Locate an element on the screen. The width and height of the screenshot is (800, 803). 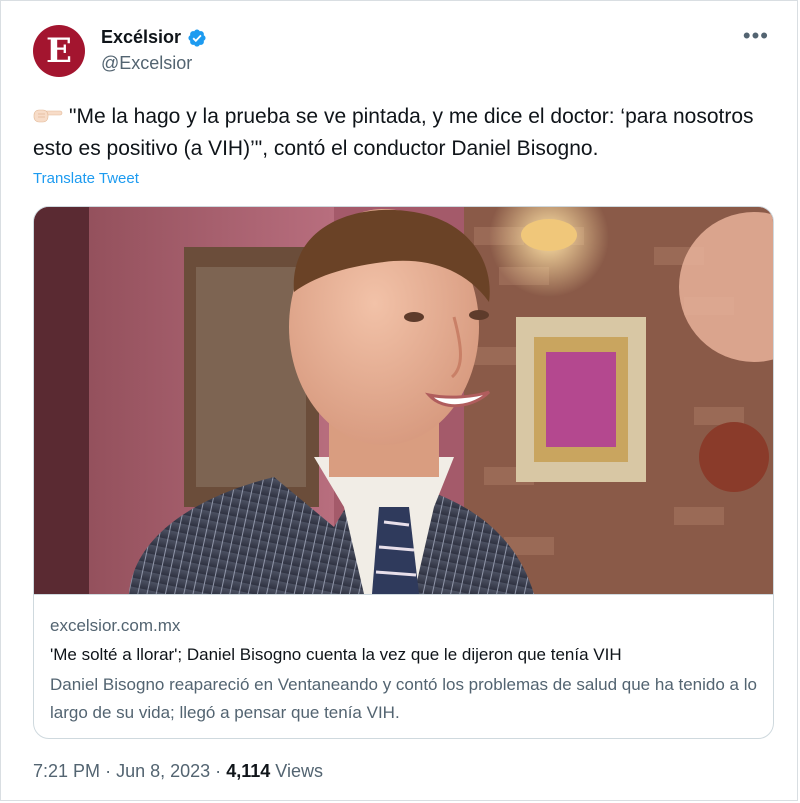
views-count: 4,114 is located at coordinates (248, 771).